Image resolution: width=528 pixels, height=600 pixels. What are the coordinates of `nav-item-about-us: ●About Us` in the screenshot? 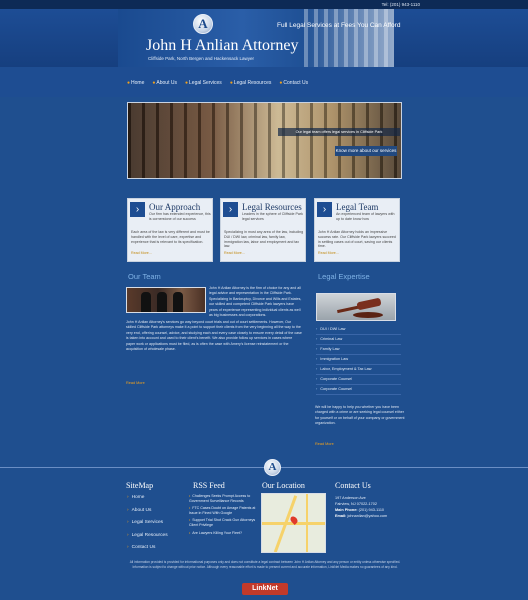 It's located at (164, 83).